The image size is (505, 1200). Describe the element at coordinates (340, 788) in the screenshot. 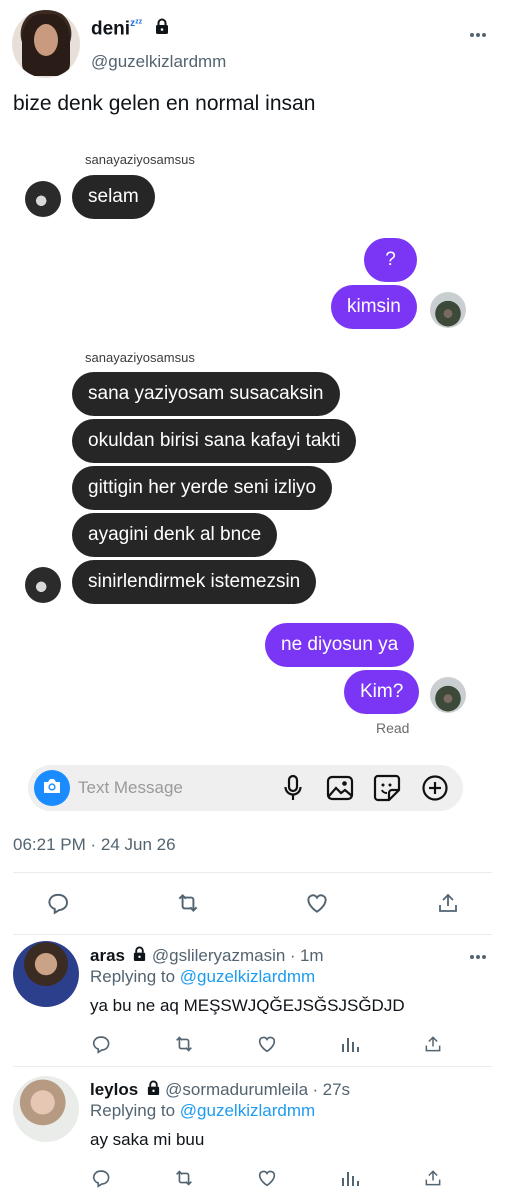

I see `gallery-icon` at that location.